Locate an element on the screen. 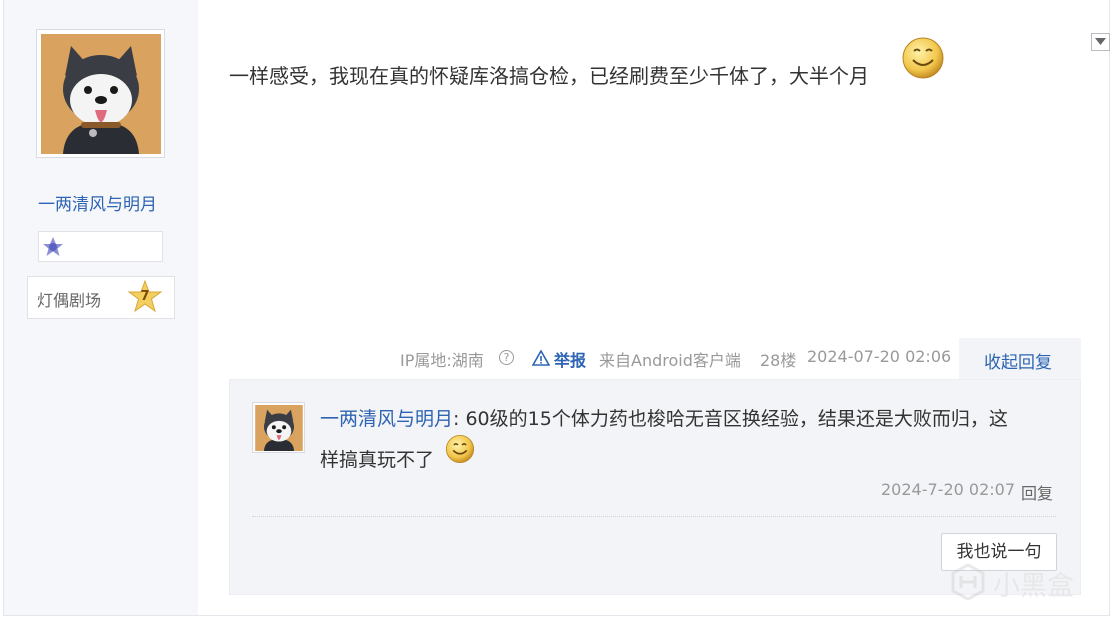 This screenshot has height=619, width=1113. author-name: 一两清风与明月 is located at coordinates (97, 202).